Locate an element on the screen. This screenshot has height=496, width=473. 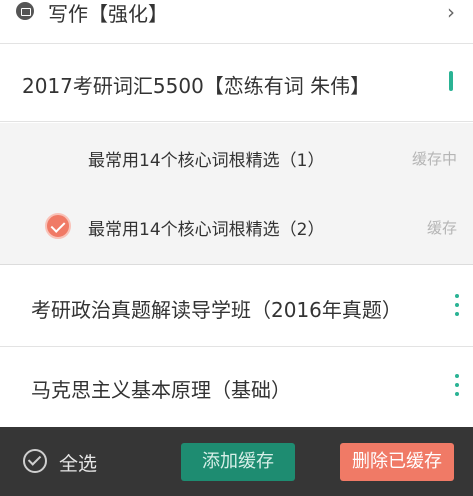
expanded-indicator-icon is located at coordinates (451, 81).